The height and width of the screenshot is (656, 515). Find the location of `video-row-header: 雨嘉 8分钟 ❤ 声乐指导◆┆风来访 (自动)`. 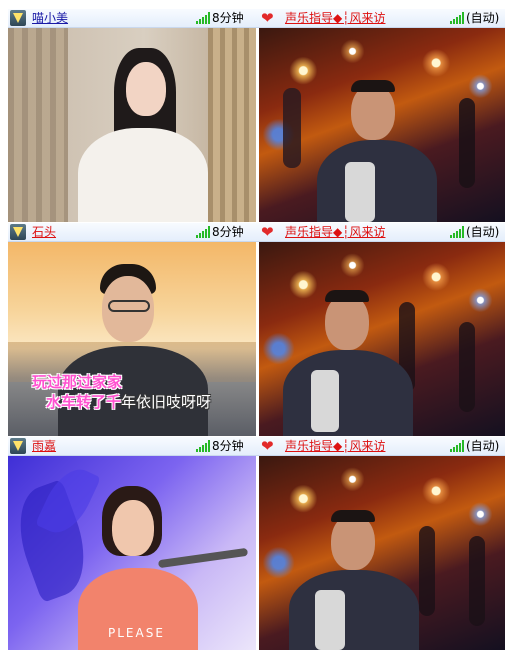

video-row-header: 雨嘉 8分钟 ❤ 声乐指导◆┆风来访 (自动) is located at coordinates (256, 446).